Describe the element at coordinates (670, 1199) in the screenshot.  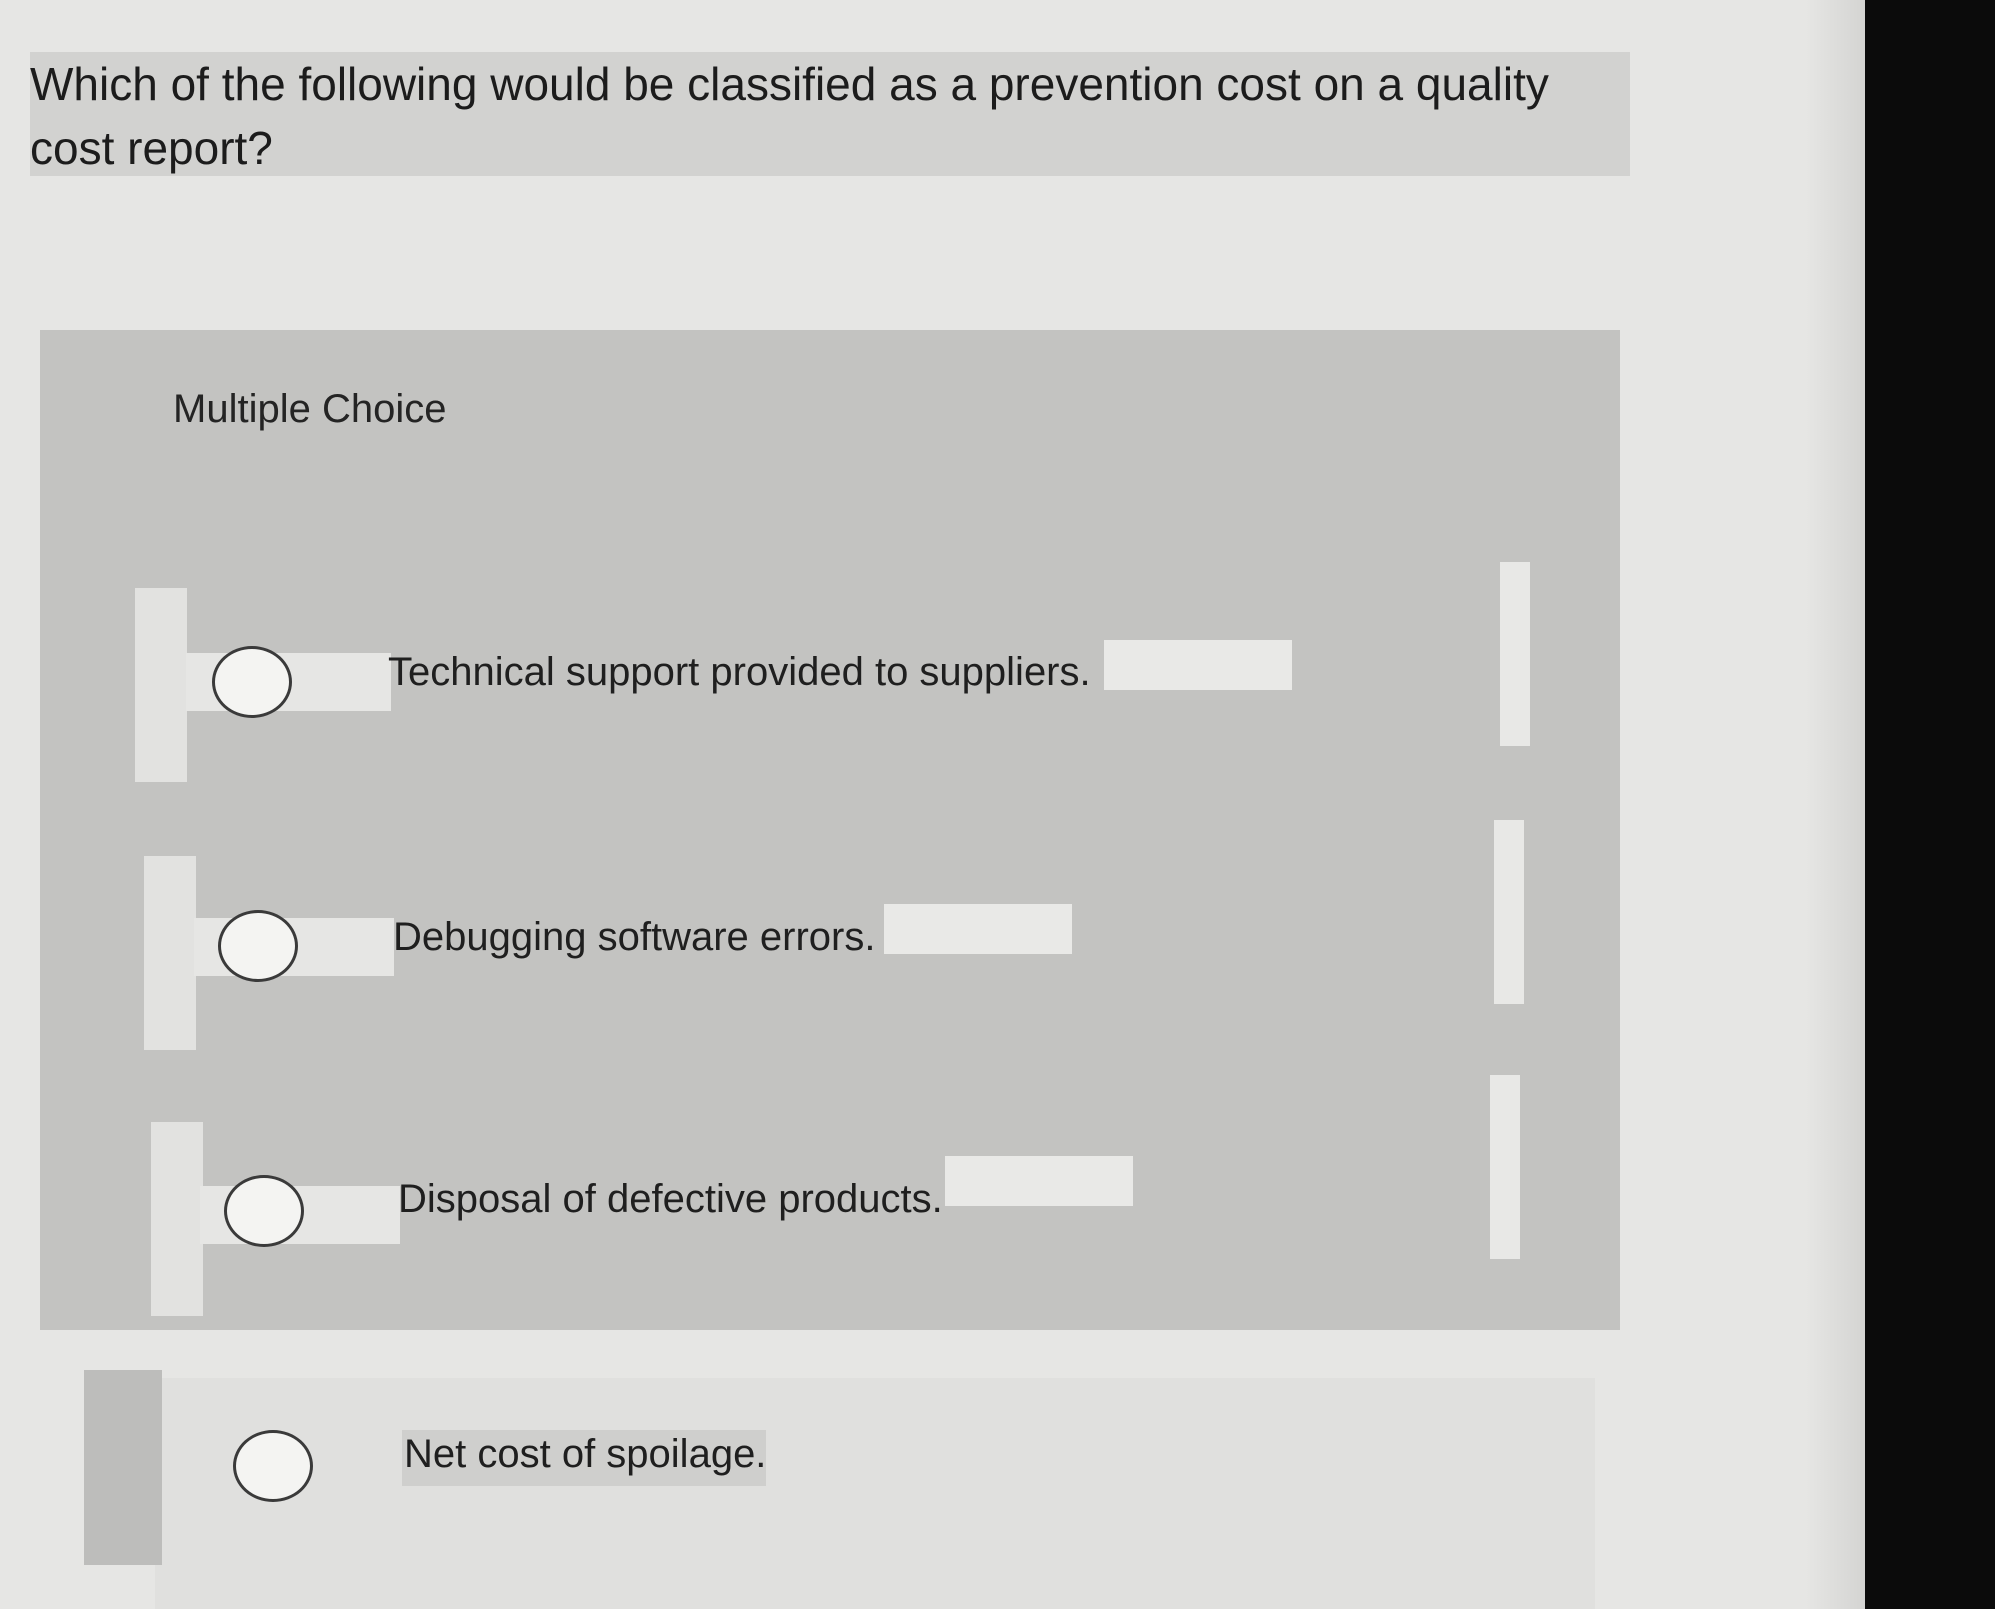
I see `option-3-label: Disposal of defective products.` at that location.